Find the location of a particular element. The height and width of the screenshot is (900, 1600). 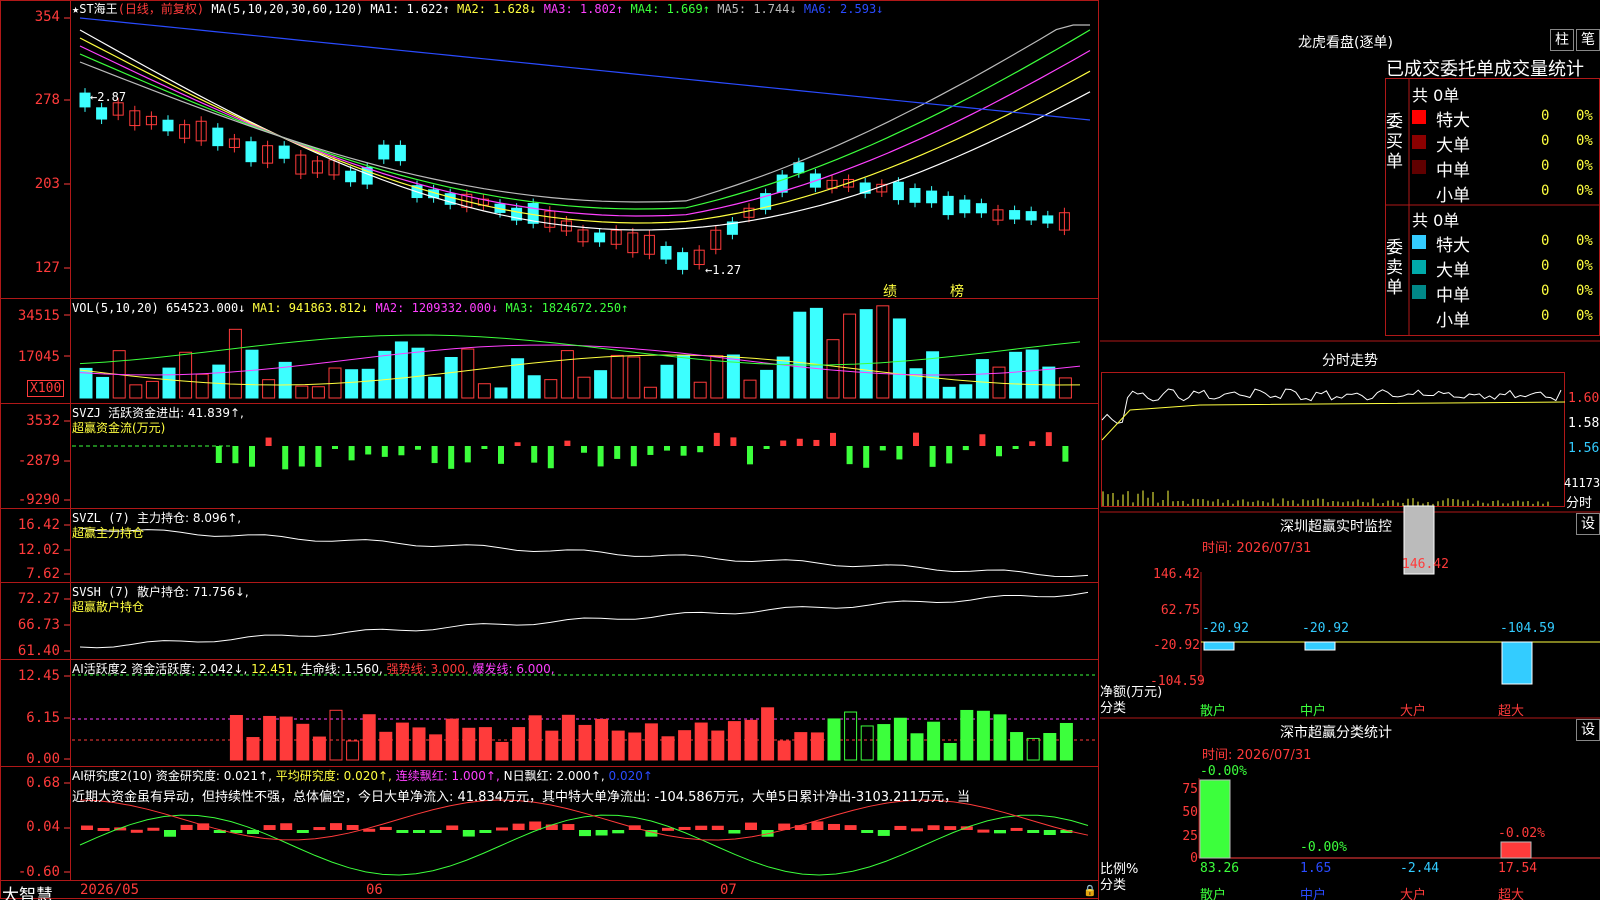

intraday-tick-2: 1.580 is located at coordinates (1584, 423).